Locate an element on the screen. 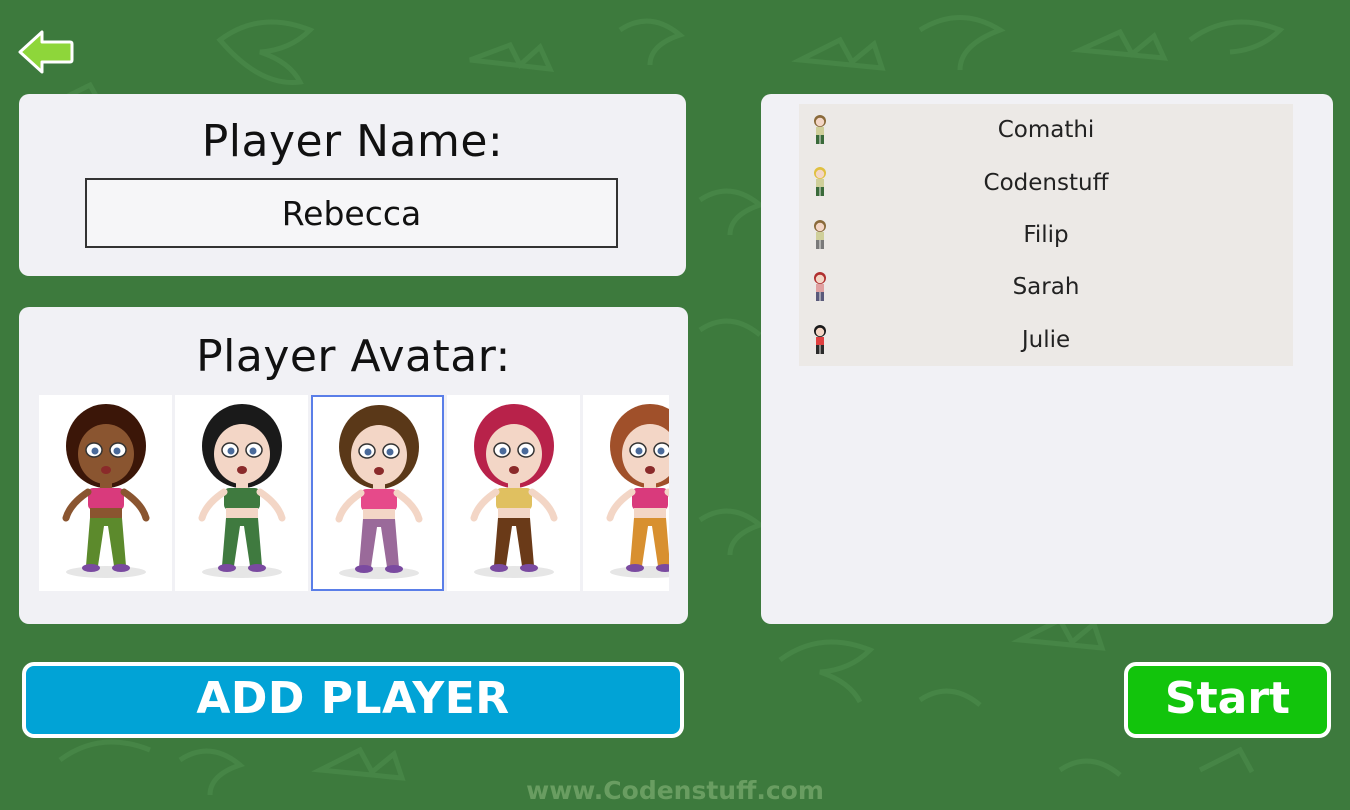 This screenshot has width=1350, height=810. avatar-black-bob is located at coordinates (241, 493).